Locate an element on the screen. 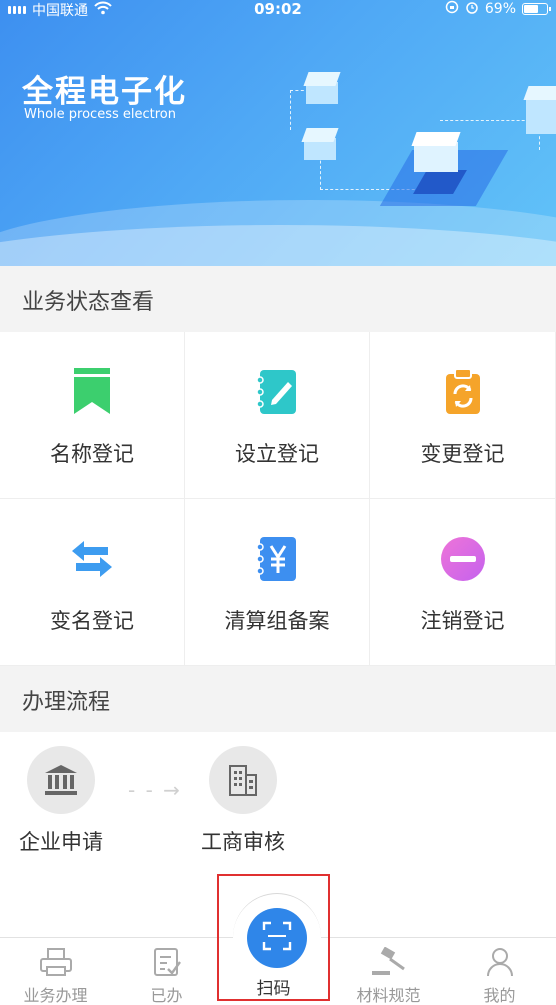 This screenshot has height=1005, width=556. checklist-icon is located at coordinates (167, 962).